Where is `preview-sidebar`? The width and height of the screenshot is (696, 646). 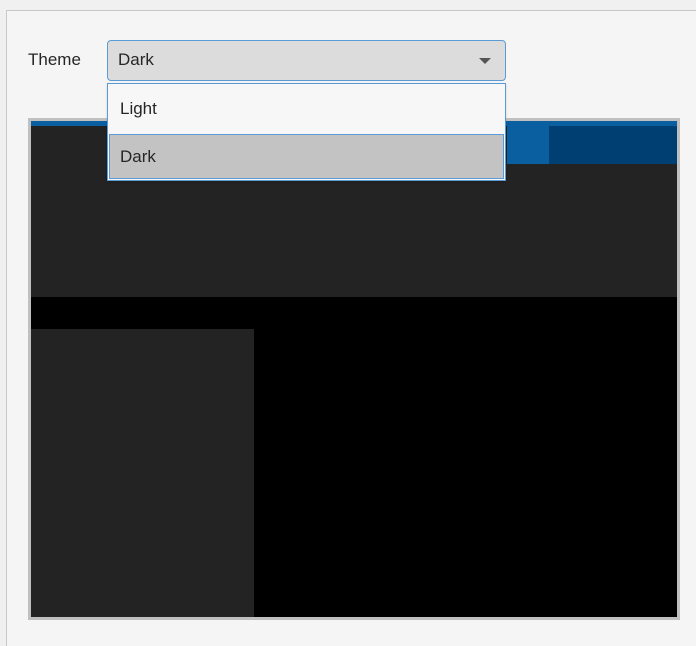 preview-sidebar is located at coordinates (142, 473).